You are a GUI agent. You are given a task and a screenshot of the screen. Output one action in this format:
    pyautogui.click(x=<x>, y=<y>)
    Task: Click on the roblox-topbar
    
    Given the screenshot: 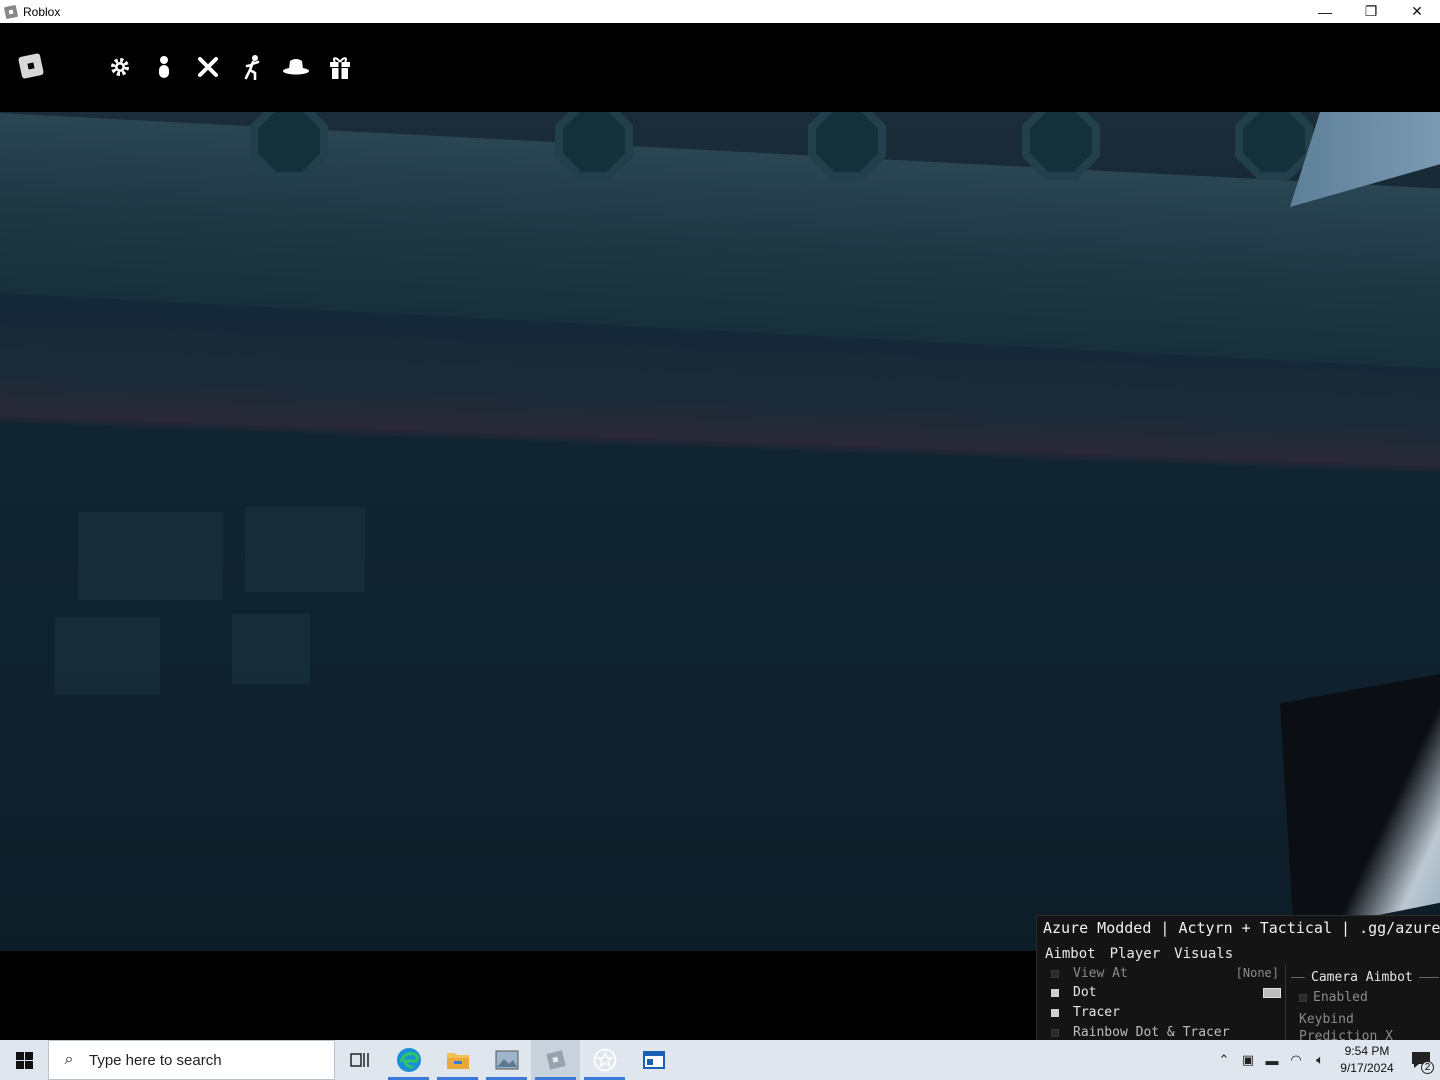 What is the action you would take?
    pyautogui.click(x=720, y=67)
    